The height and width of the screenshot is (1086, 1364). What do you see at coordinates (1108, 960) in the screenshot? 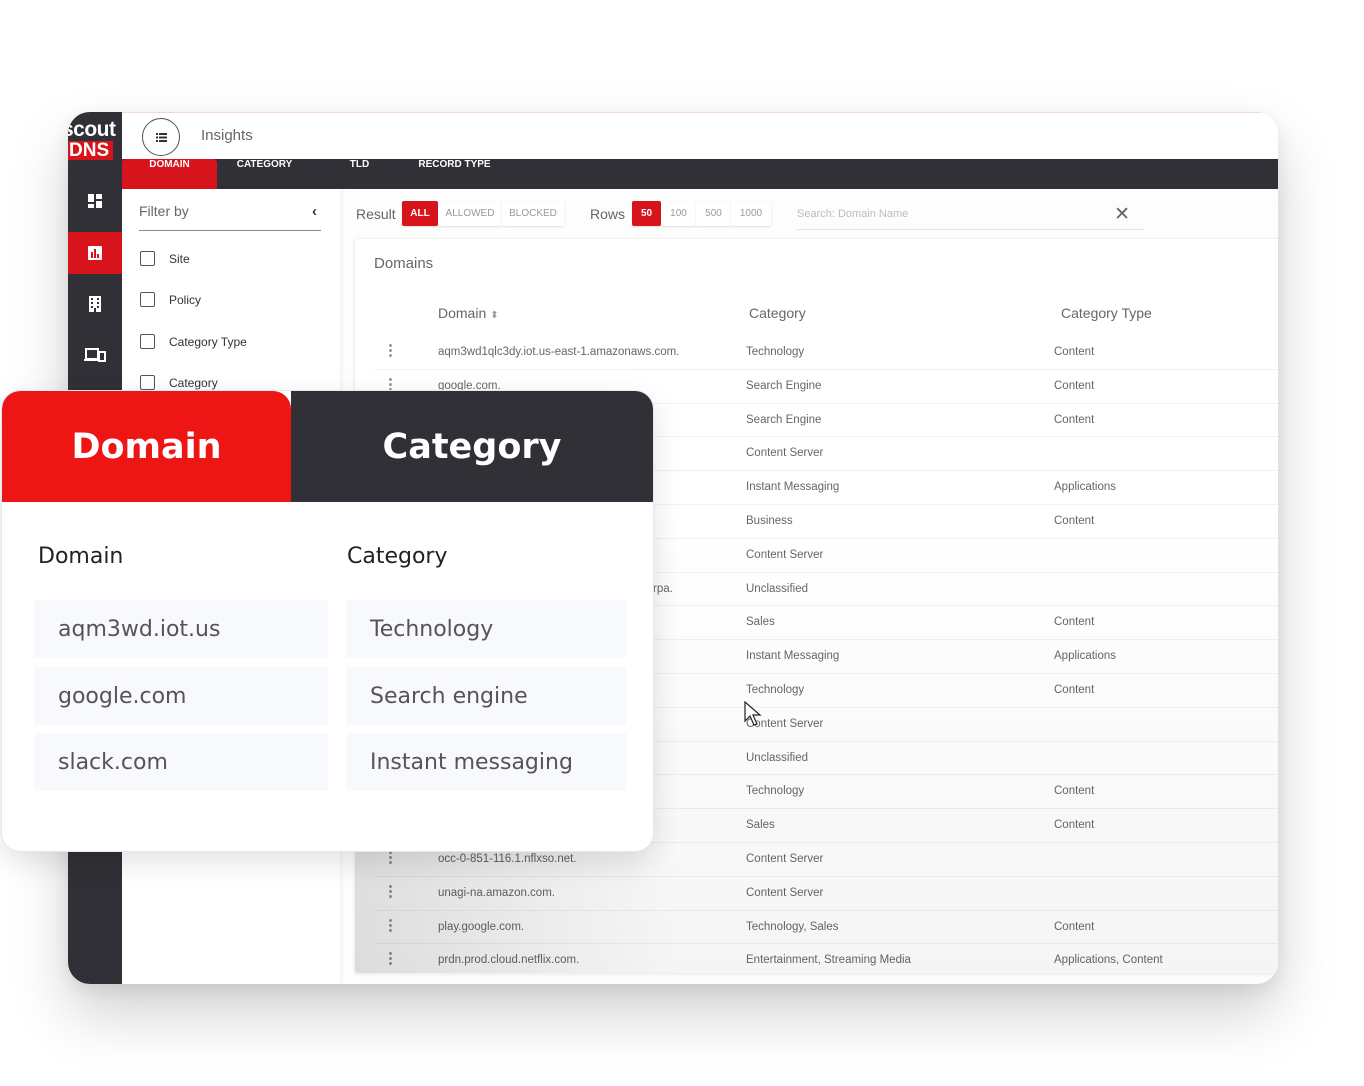
I see `cell-category-type: Applications, Content` at bounding box center [1108, 960].